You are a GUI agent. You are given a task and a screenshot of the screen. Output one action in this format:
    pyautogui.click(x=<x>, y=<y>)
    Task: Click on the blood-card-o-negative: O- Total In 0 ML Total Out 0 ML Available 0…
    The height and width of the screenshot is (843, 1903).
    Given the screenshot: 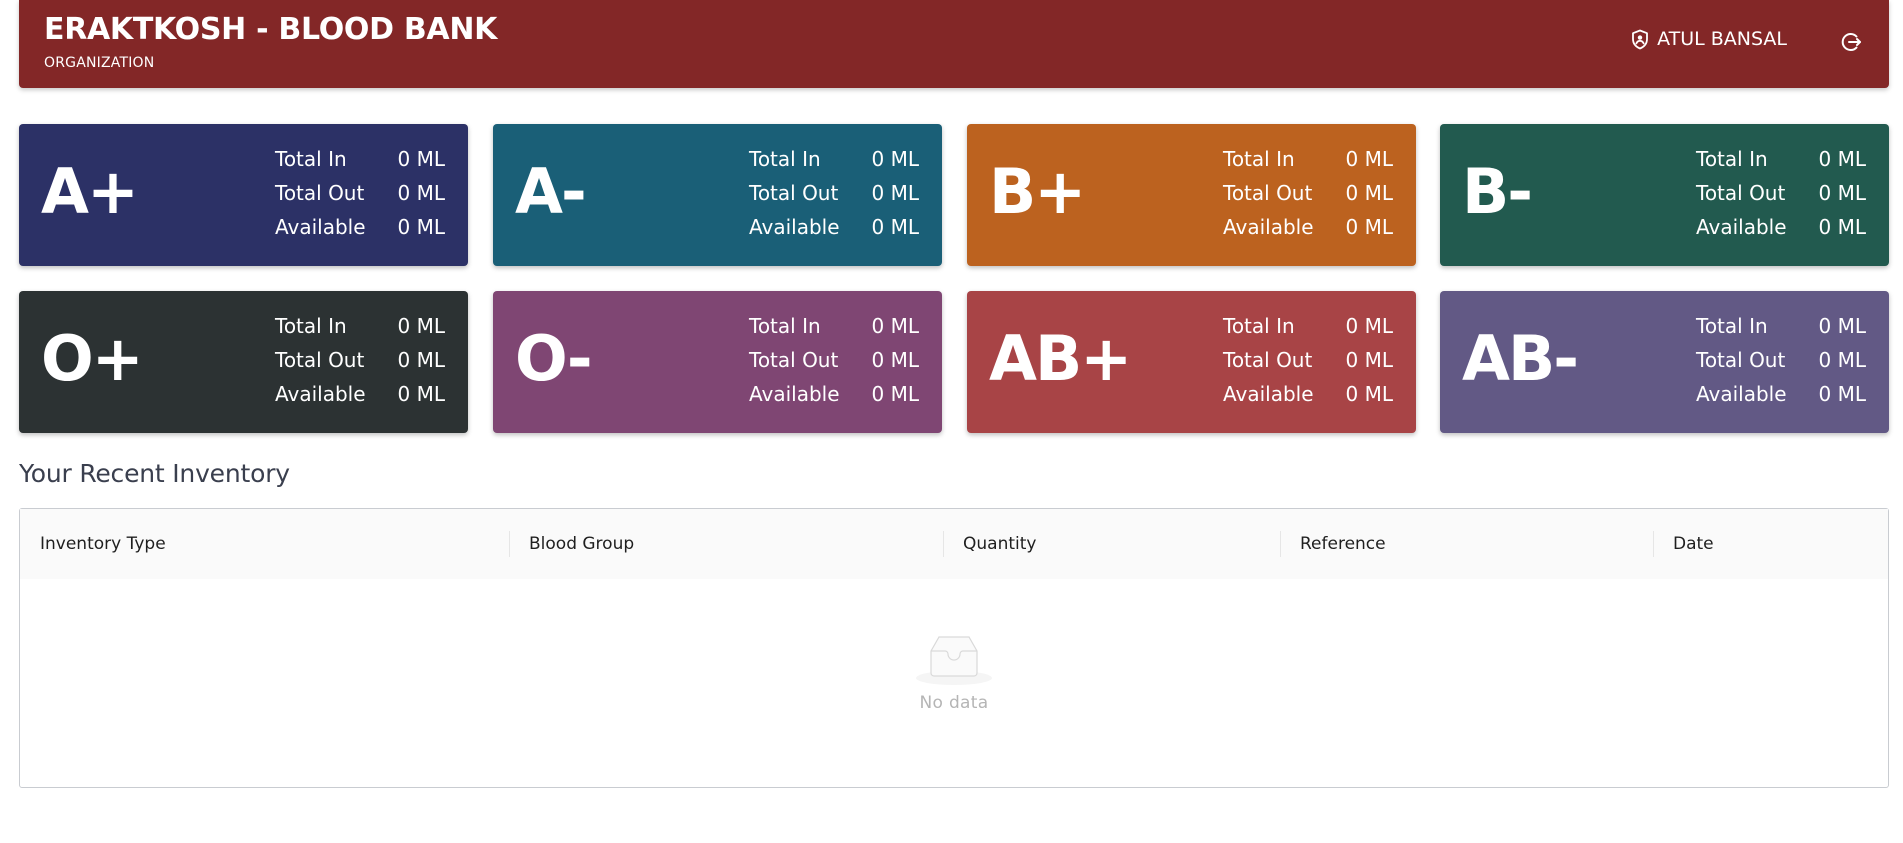 What is the action you would take?
    pyautogui.click(x=717, y=362)
    